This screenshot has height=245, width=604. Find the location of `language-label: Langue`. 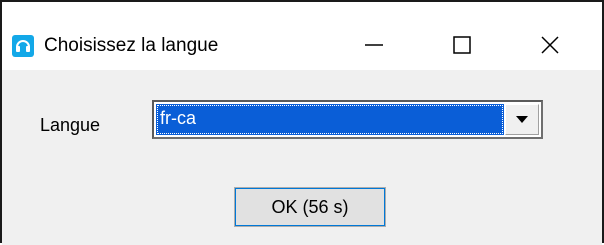

language-label: Langue is located at coordinates (70, 125).